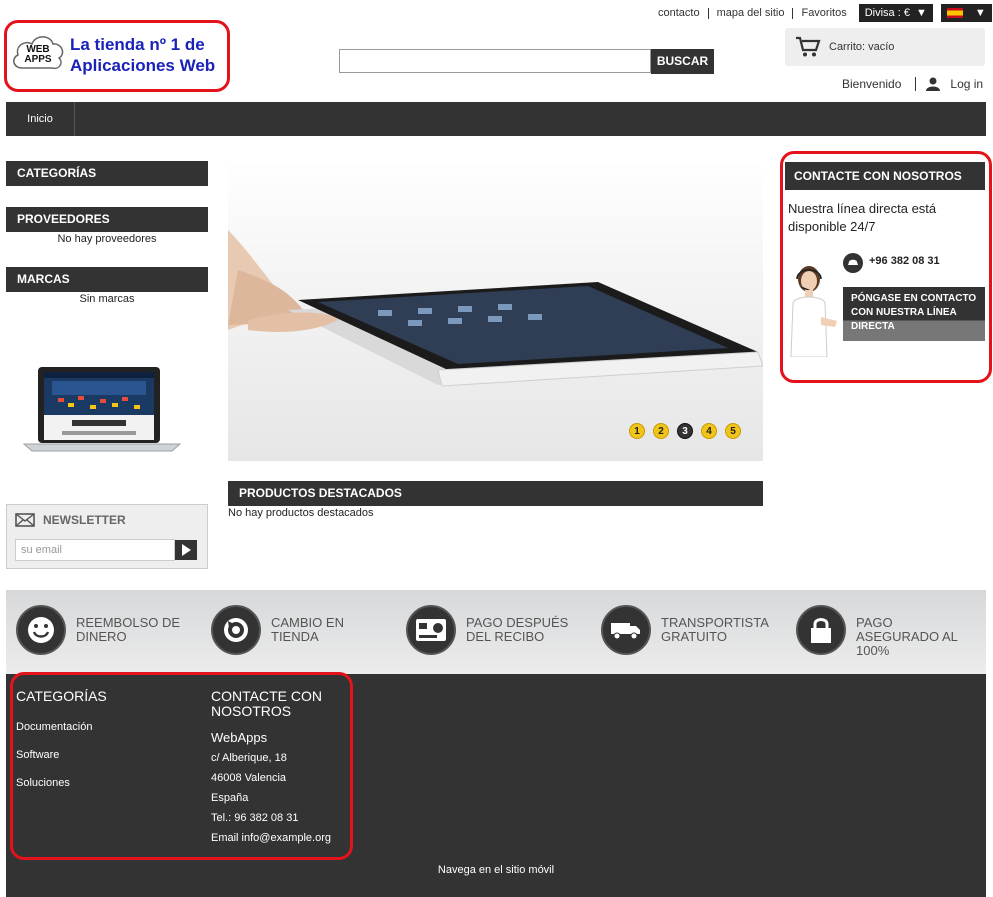 Image resolution: width=993 pixels, height=897 pixels. Describe the element at coordinates (295, 636) in the screenshot. I see `reassurance-label-line: tienda` at that location.